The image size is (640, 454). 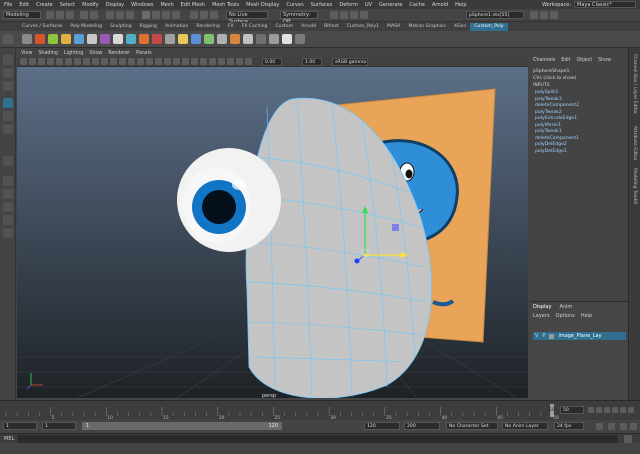 What do you see at coordinates (48, 53) in the screenshot?
I see `viewport-menu-shading: Shading` at bounding box center [48, 53].